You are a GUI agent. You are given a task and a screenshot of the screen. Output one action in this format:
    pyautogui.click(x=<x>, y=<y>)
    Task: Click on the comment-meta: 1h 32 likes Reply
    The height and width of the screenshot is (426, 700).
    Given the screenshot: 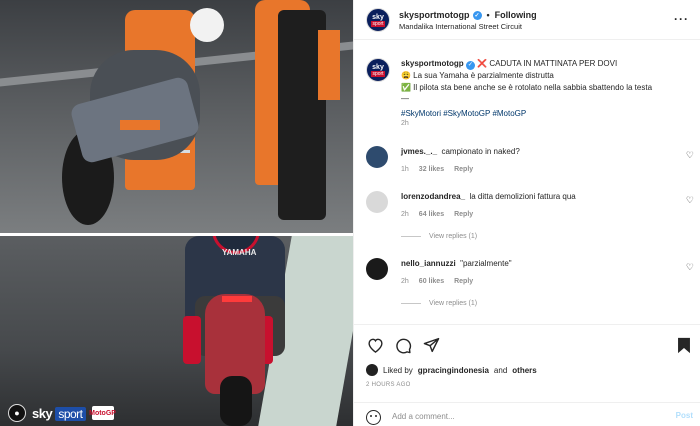 What is the action you would take?
    pyautogui.click(x=437, y=169)
    